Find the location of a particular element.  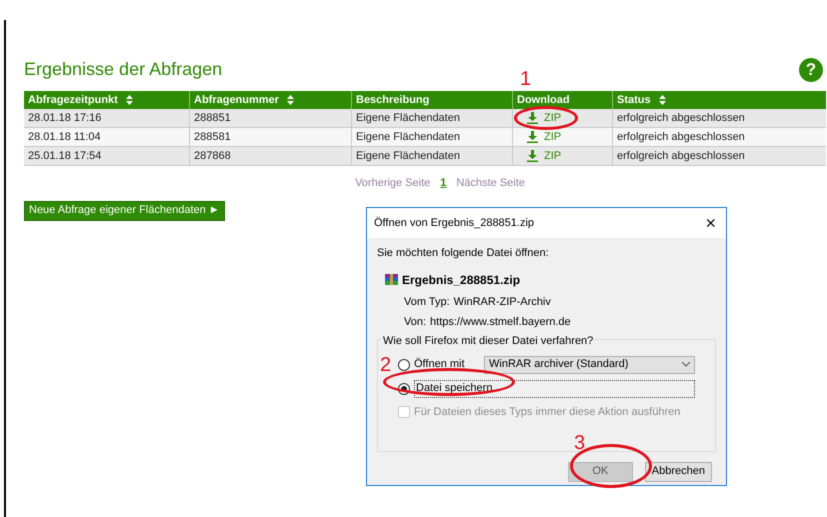

annotation-circle is located at coordinates (546, 118).